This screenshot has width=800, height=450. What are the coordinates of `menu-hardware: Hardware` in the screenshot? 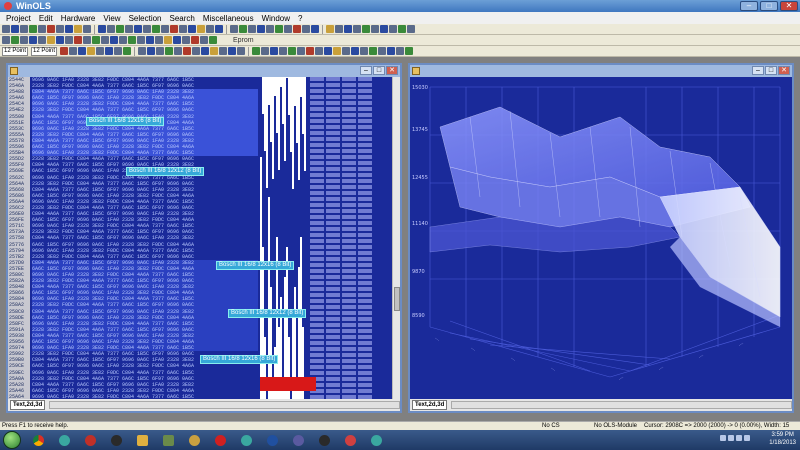 It's located at (78, 18).